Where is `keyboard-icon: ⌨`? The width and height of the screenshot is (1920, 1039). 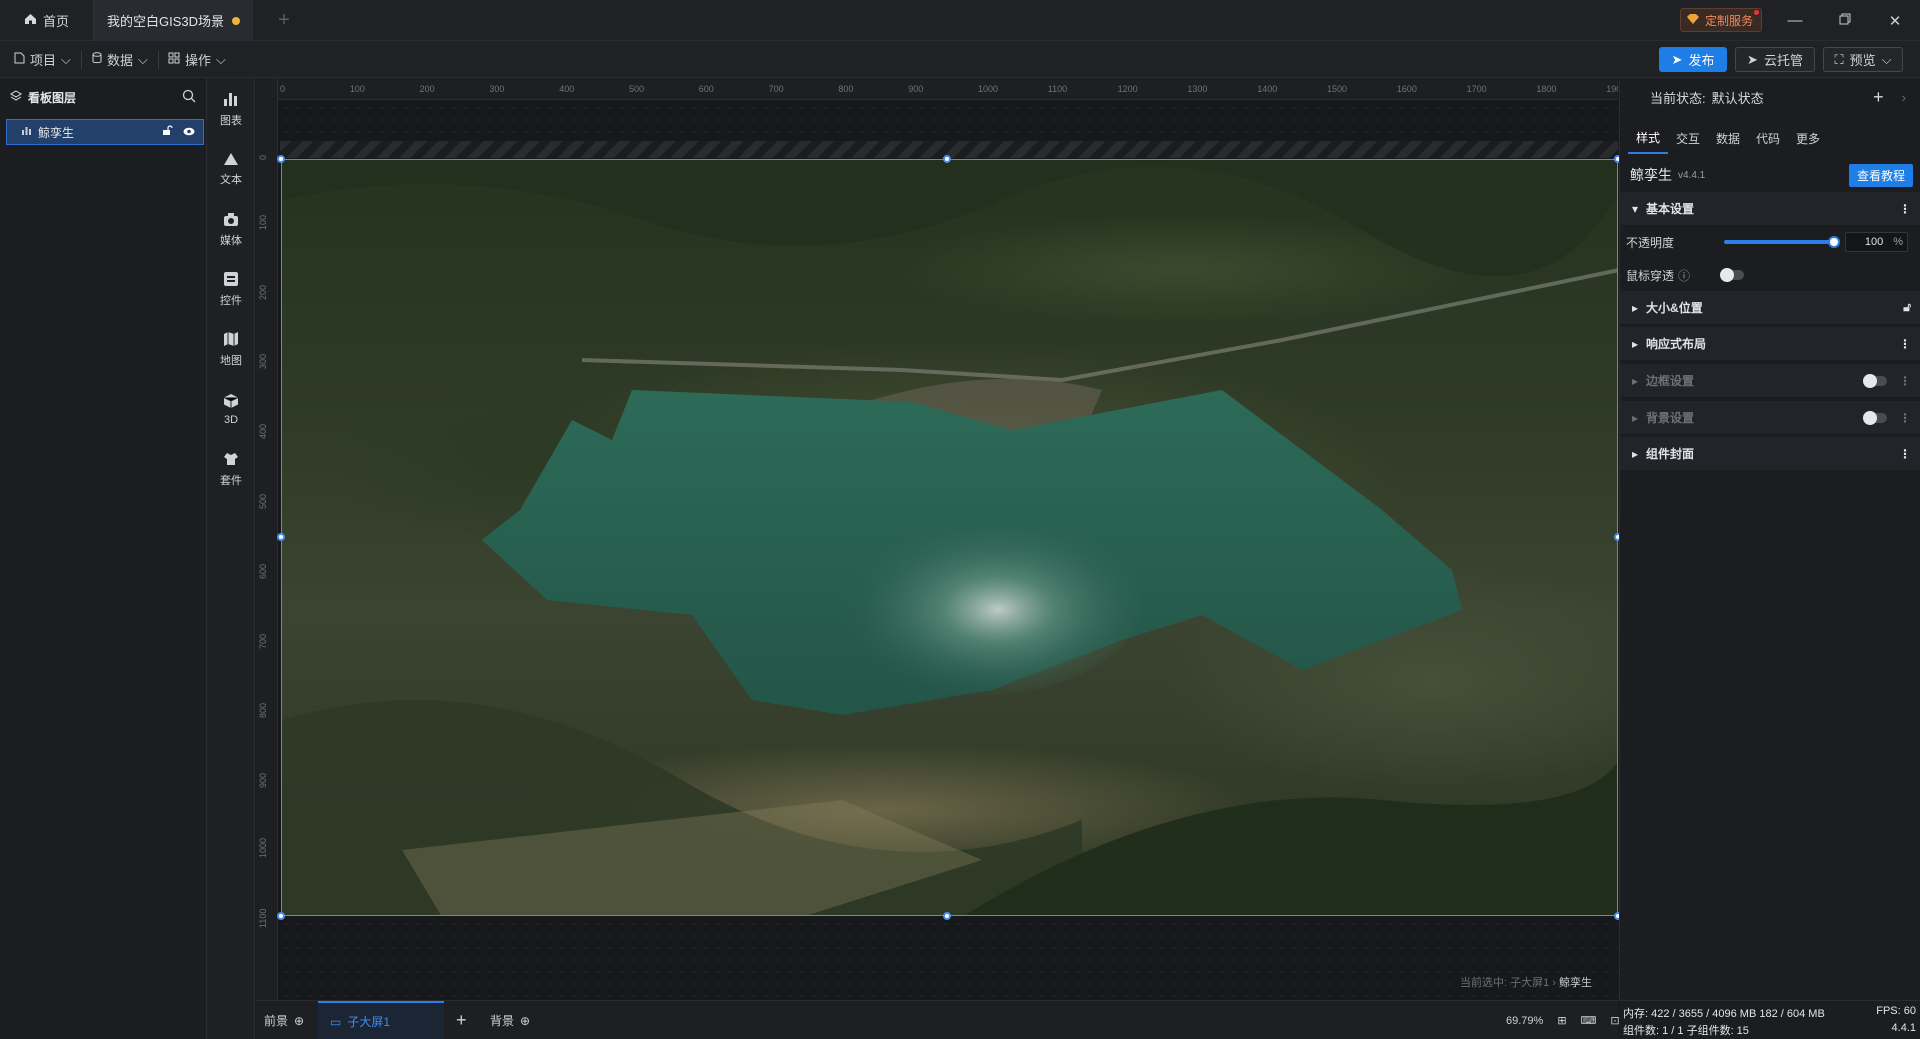
keyboard-icon: ⌨ is located at coordinates (1589, 1020).